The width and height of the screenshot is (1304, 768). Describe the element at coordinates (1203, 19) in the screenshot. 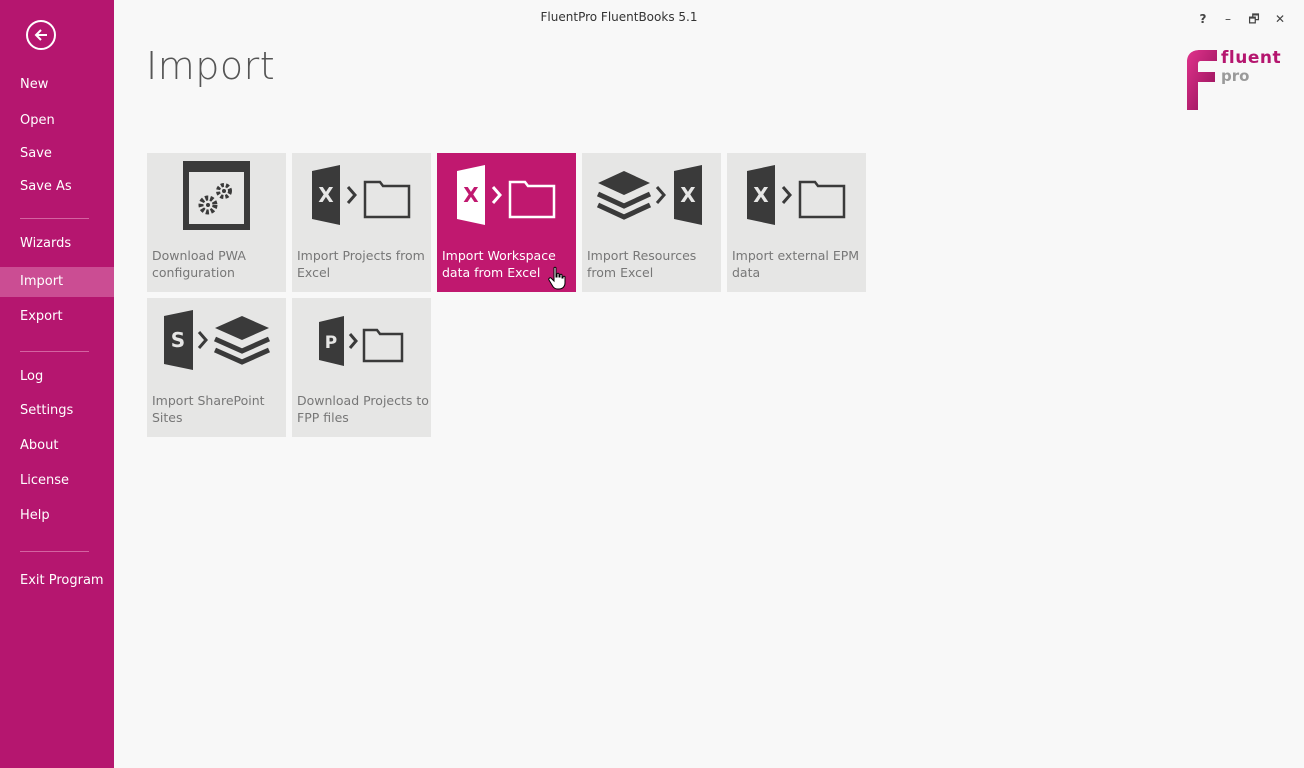

I see `help-button: ?` at that location.